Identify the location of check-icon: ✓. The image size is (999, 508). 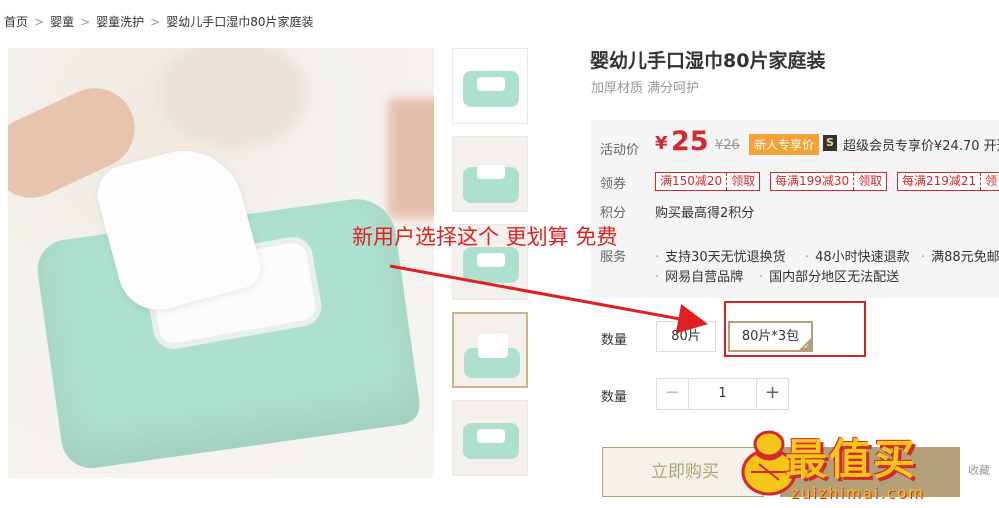
(806, 346).